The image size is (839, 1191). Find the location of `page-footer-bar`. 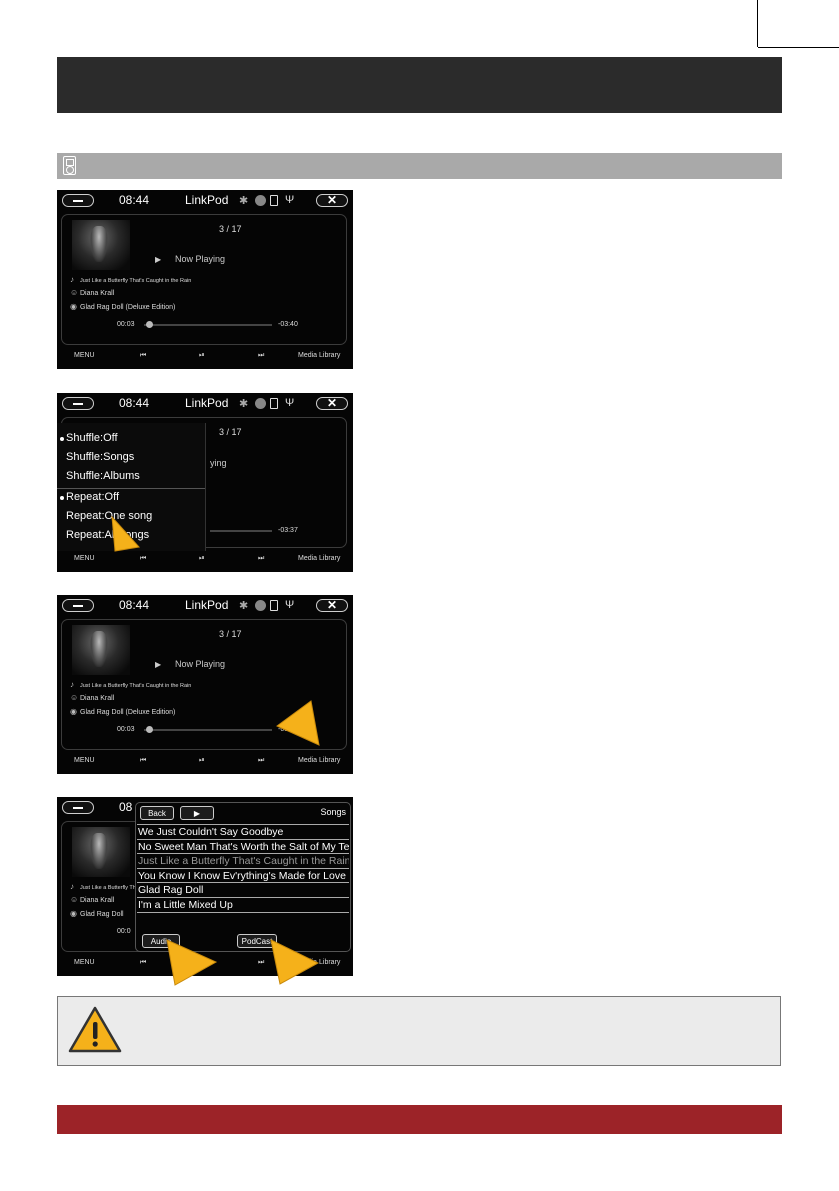

page-footer-bar is located at coordinates (419, 1119).